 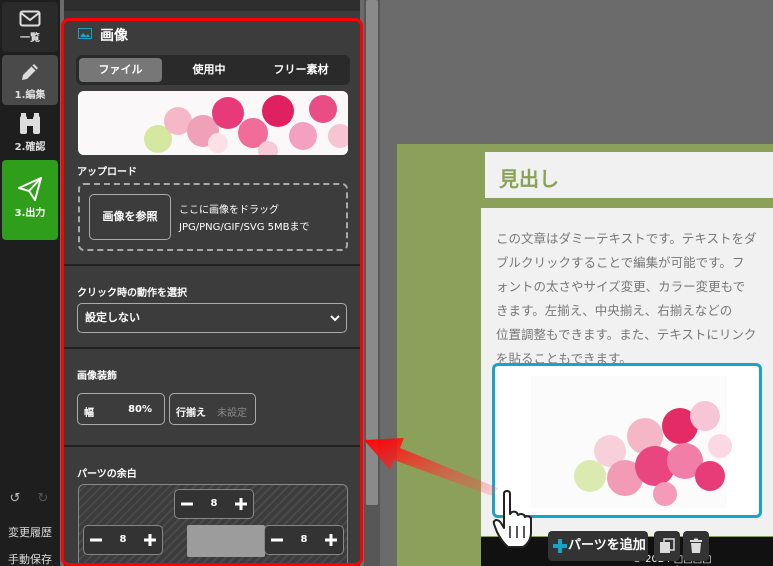 I want to click on nav-check-button: 2.確認, so click(x=30, y=133).